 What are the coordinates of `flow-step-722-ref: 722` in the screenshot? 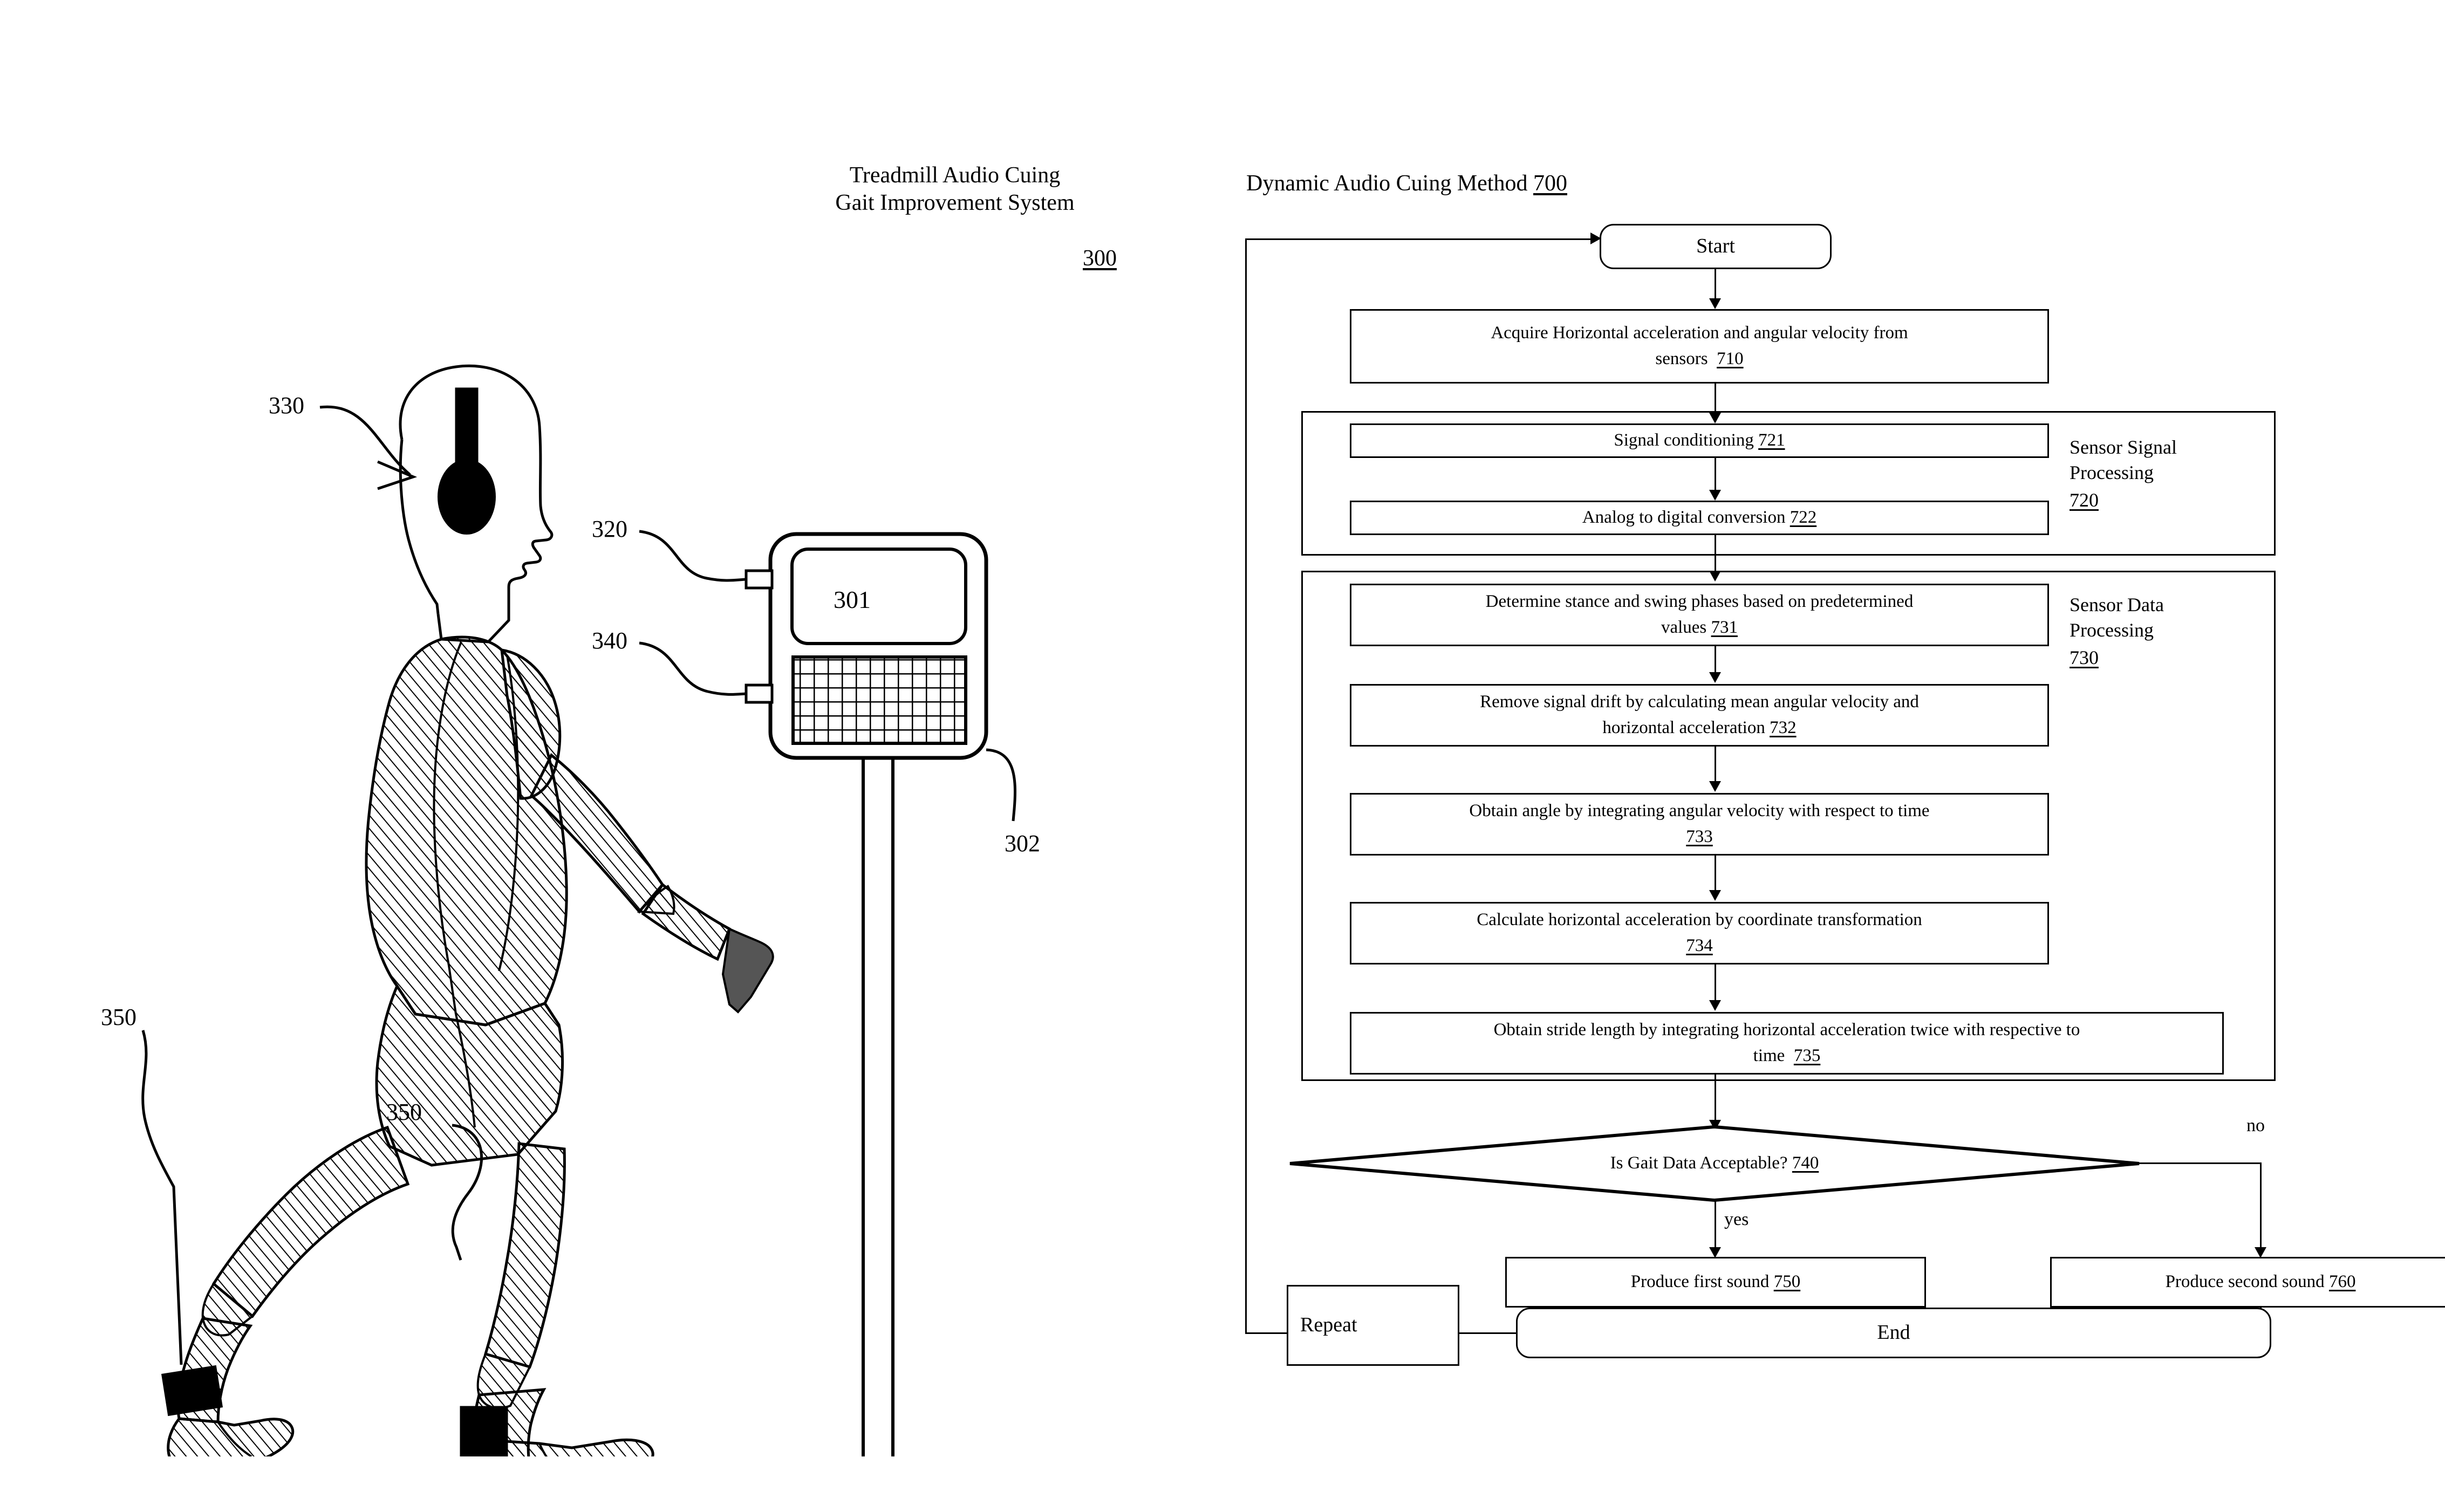 It's located at (1804, 518).